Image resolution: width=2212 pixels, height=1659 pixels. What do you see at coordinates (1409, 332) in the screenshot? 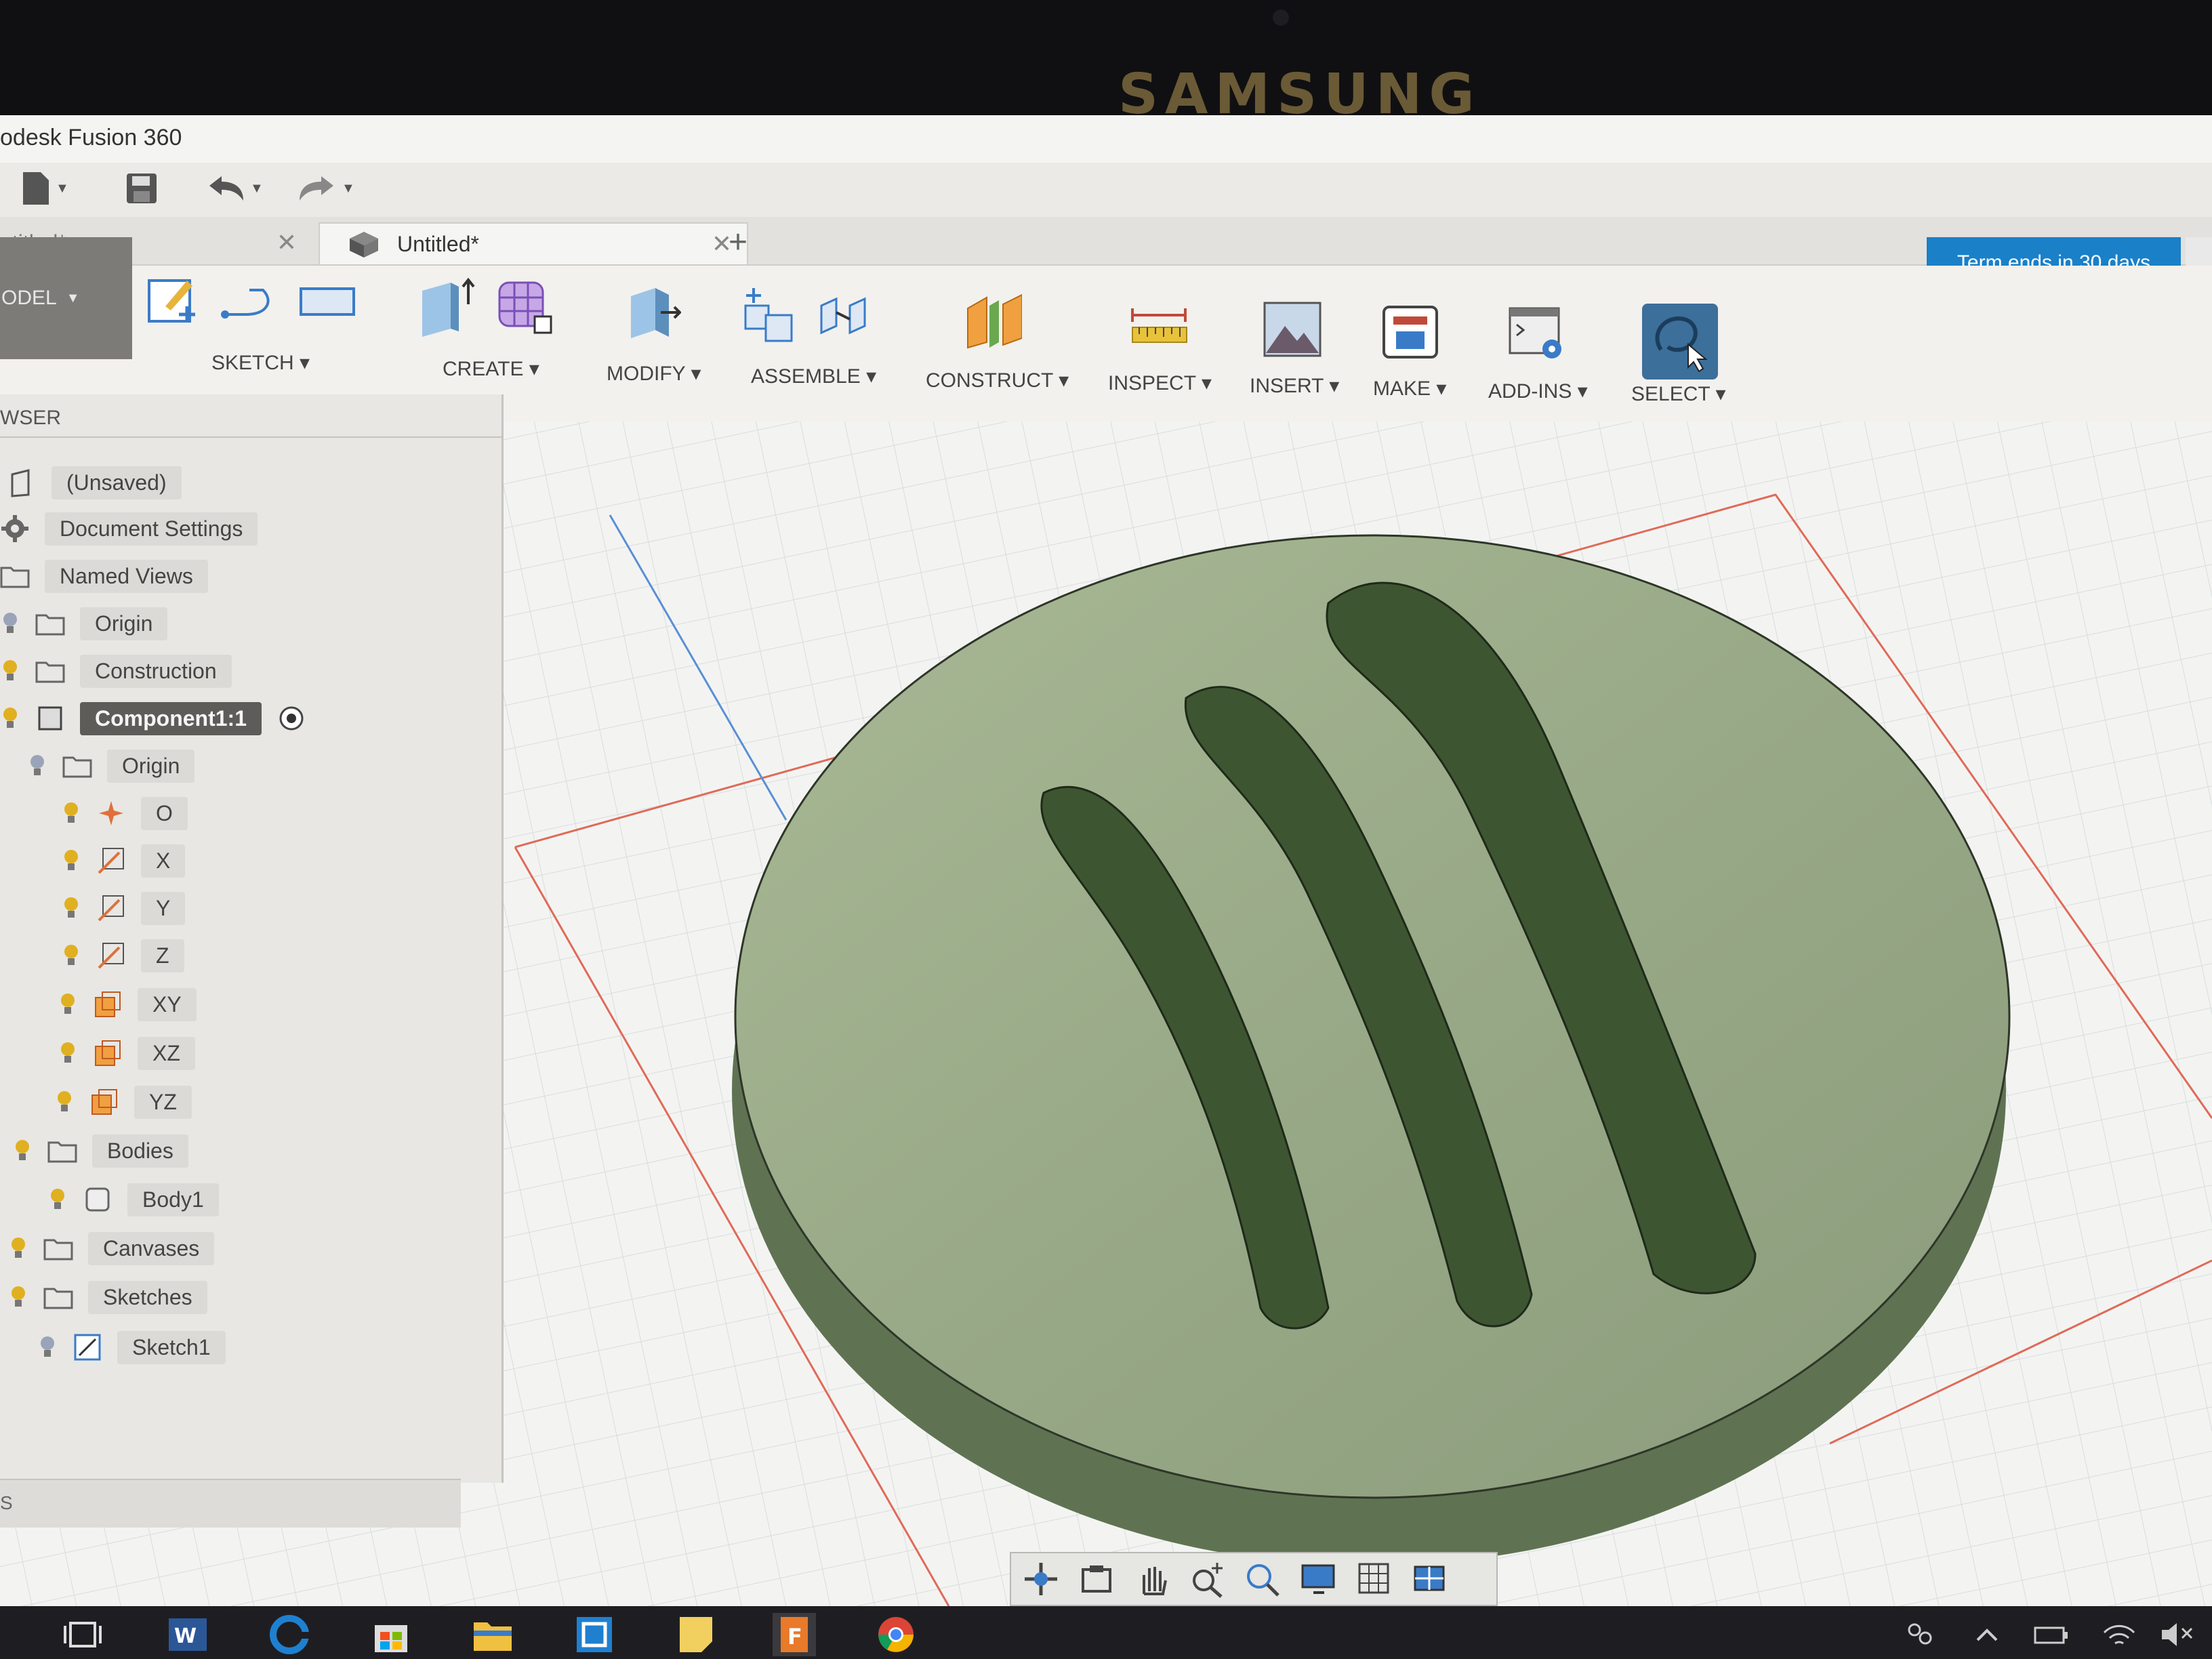
I see `3d-print-button` at bounding box center [1409, 332].